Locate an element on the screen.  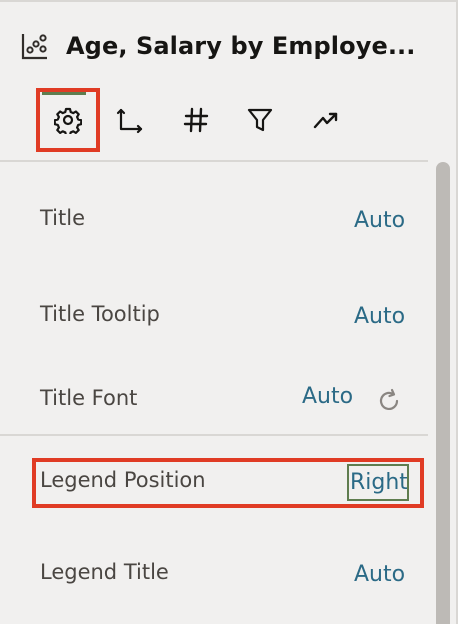
legend-title-value-link: Auto is located at coordinates (379, 574).